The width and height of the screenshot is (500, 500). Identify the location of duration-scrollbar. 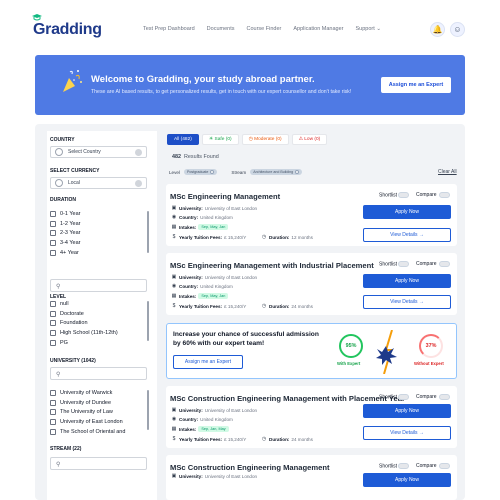
(148, 232).